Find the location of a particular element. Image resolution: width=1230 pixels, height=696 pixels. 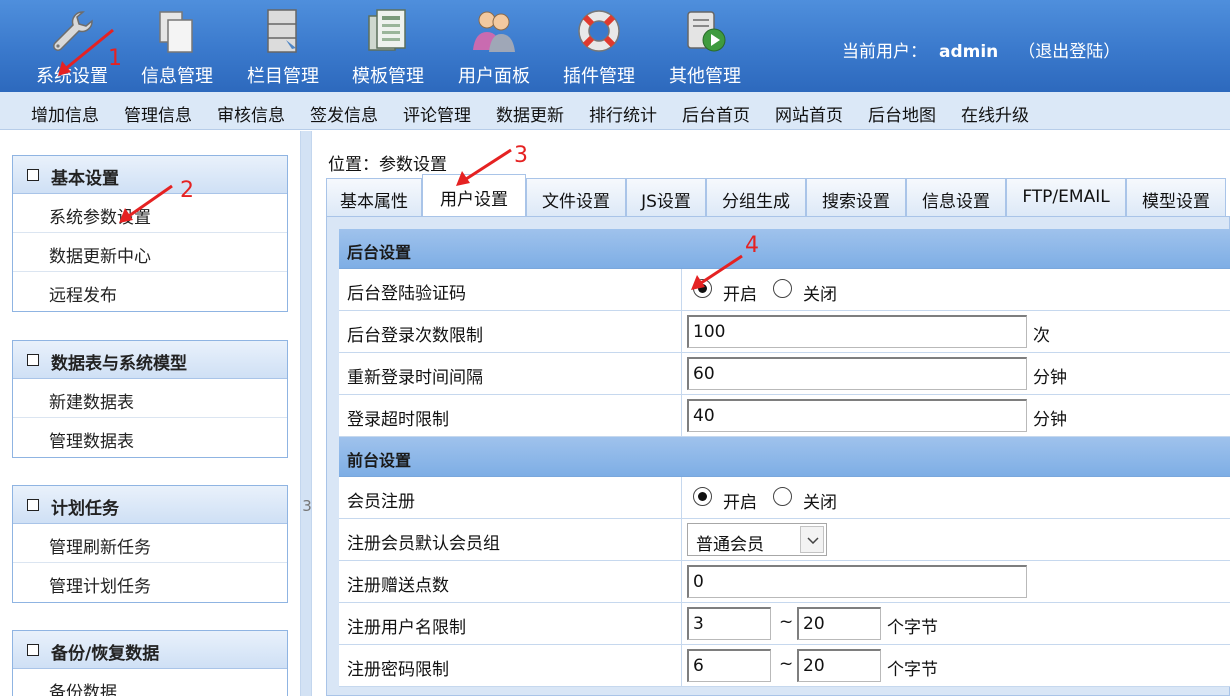

sidebar-item-refresh-tasks: 管理刷新任务 is located at coordinates (150, 543).